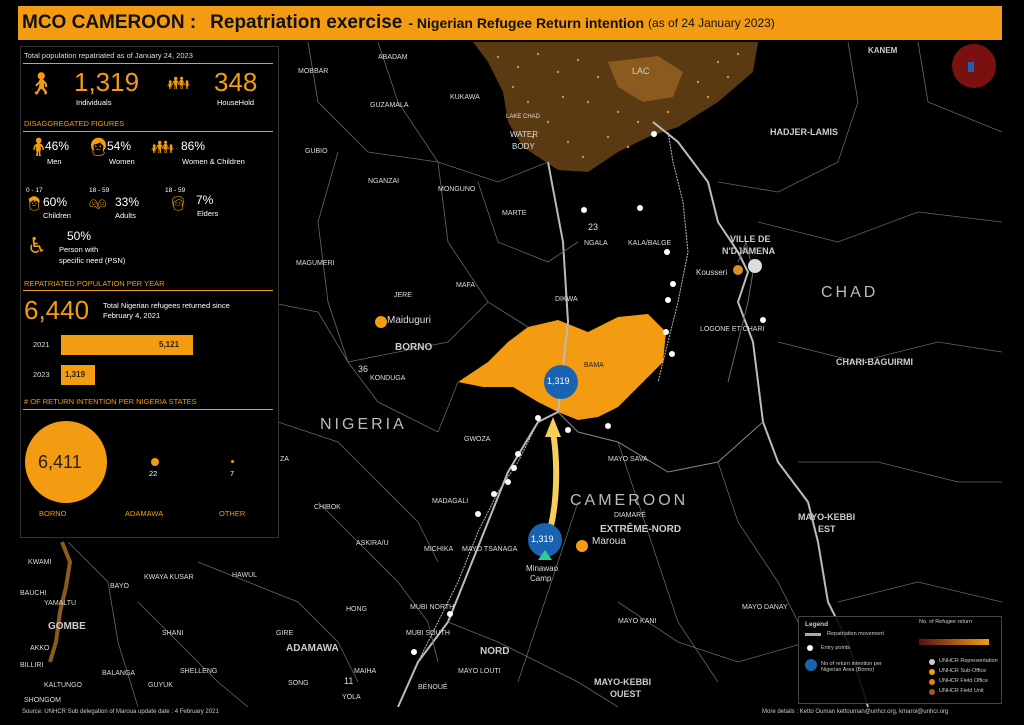  Describe the element at coordinates (712, 272) in the screenshot. I see `town-kousseri: Kousseri` at that location.